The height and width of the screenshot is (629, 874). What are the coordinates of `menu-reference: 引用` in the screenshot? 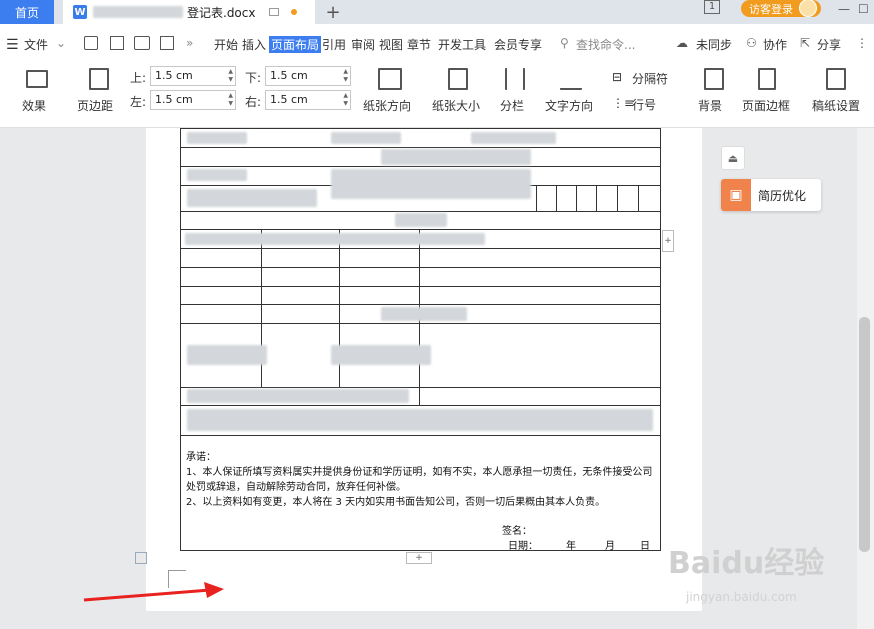 It's located at (334, 44).